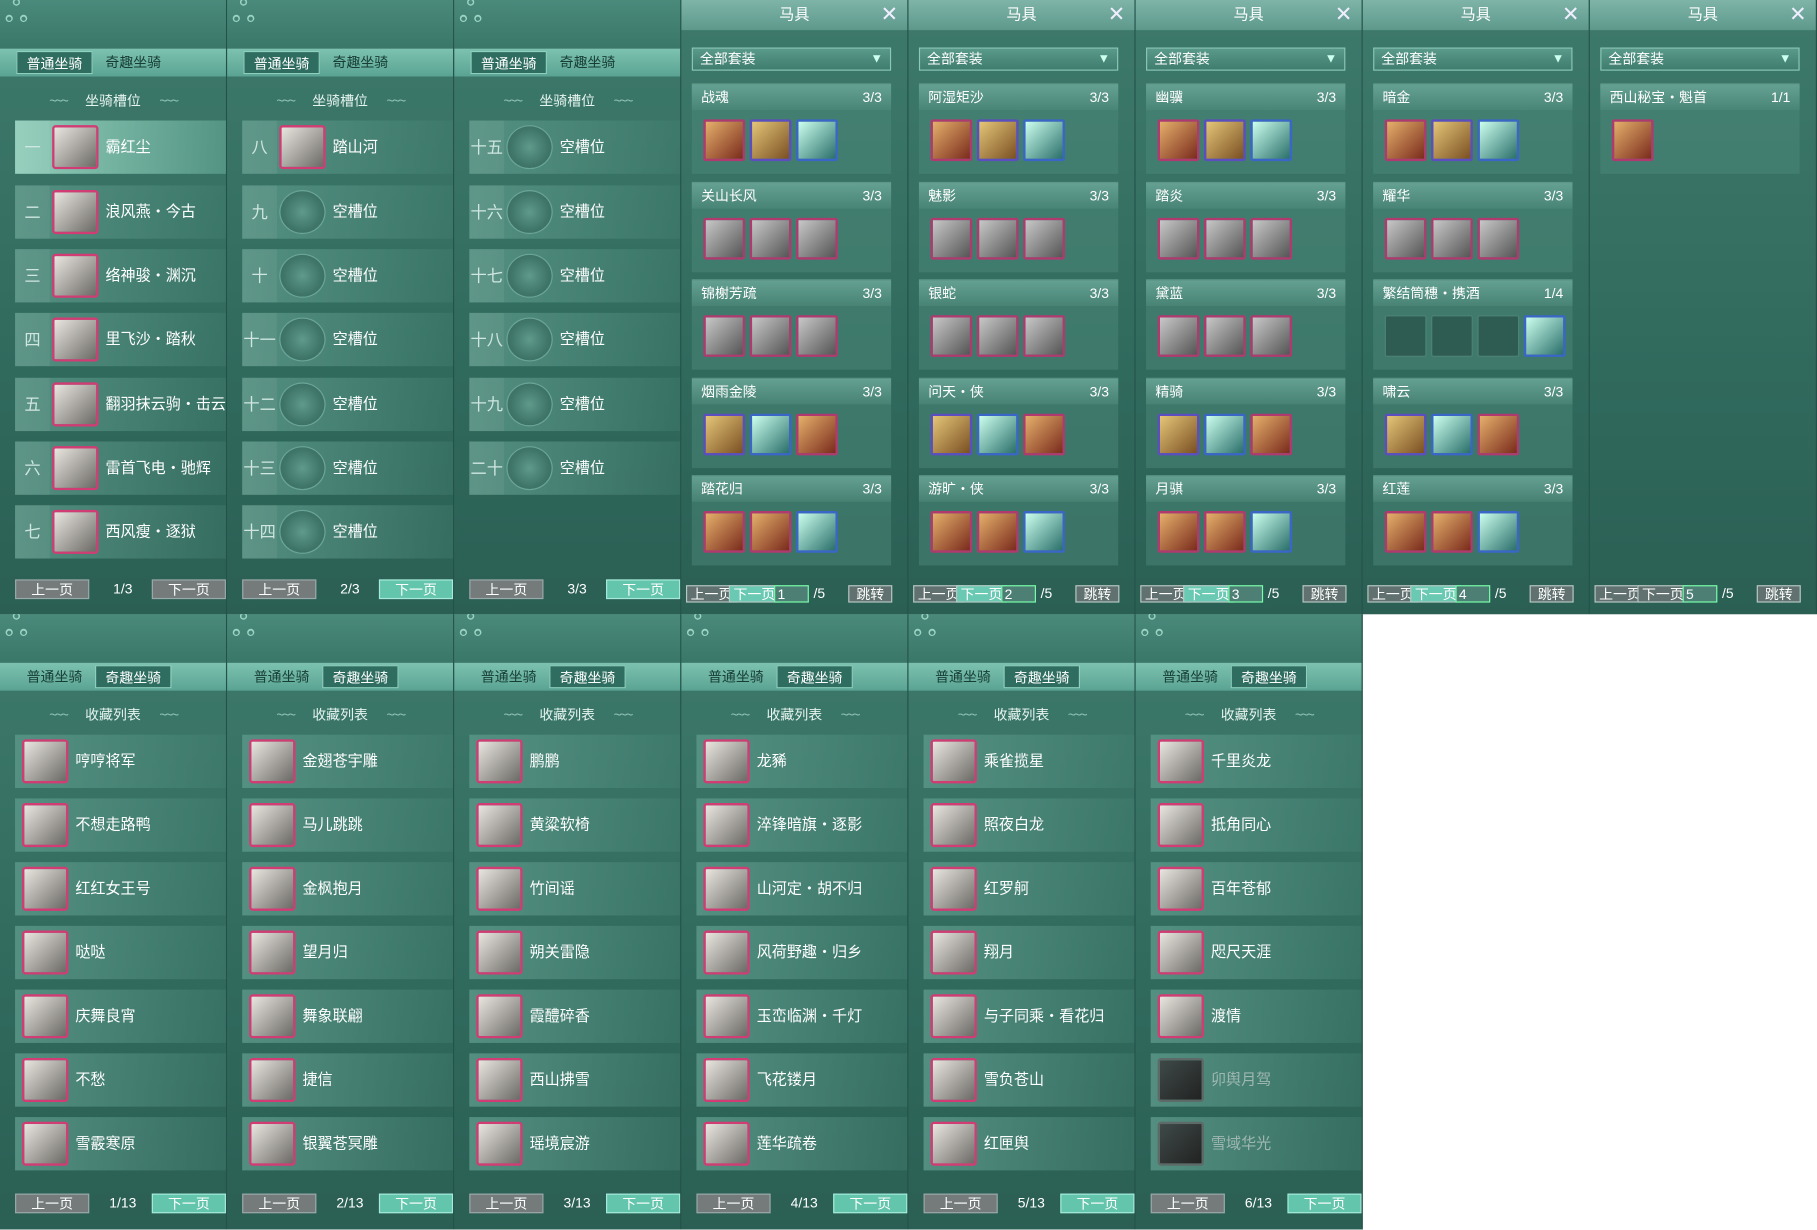  What do you see at coordinates (1246, 520) in the screenshot?
I see `gear-set: 月骐 3/3` at bounding box center [1246, 520].